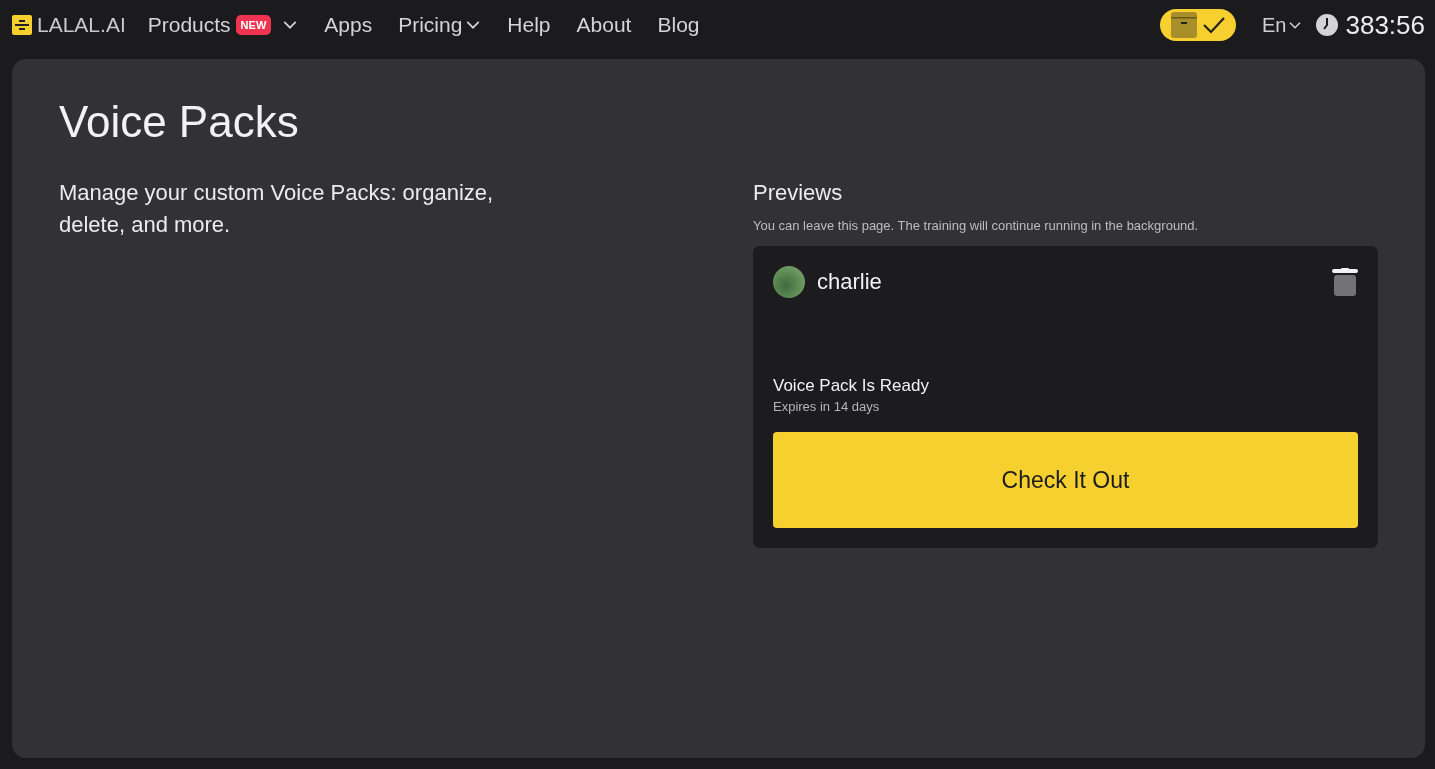 Image resolution: width=1435 pixels, height=769 pixels. Describe the element at coordinates (1213, 25) in the screenshot. I see `check-icon` at that location.